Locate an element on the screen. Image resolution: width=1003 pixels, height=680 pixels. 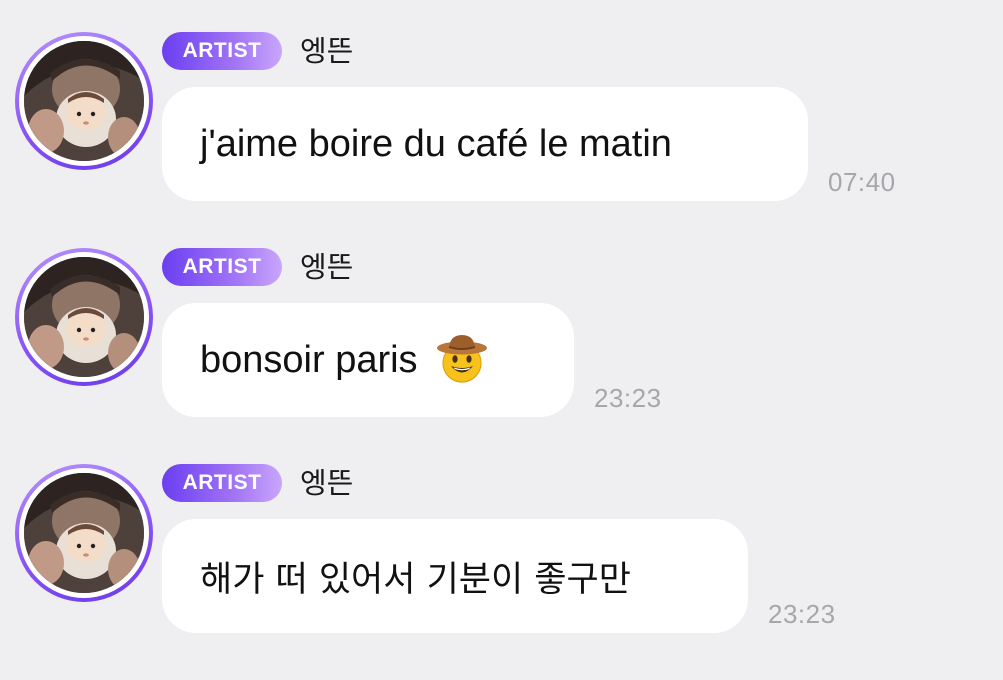
message-bubble: j'aime boire du café le matin is located at coordinates (485, 144).